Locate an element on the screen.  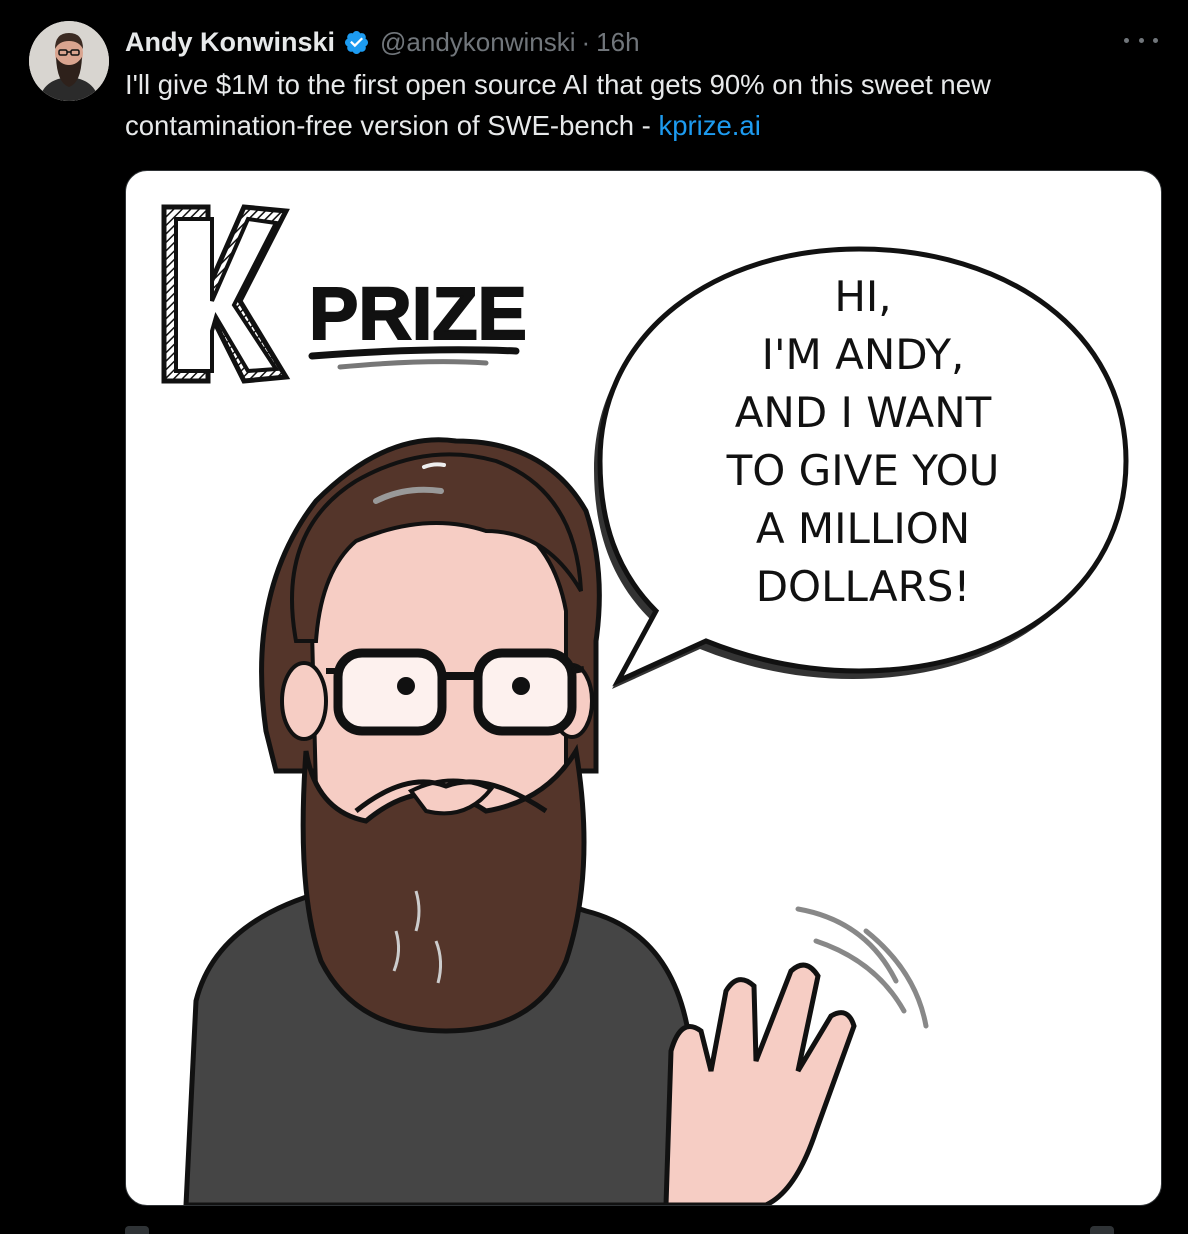
speech-line-6: DOLLARS! is located at coordinates (863, 586).